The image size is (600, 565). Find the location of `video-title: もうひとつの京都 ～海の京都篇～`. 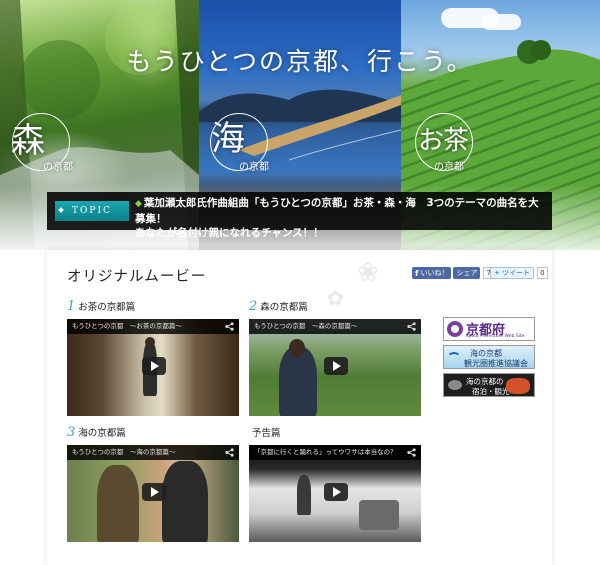

video-title: もうひとつの京都 ～海の京都篇～ is located at coordinates (147, 452).